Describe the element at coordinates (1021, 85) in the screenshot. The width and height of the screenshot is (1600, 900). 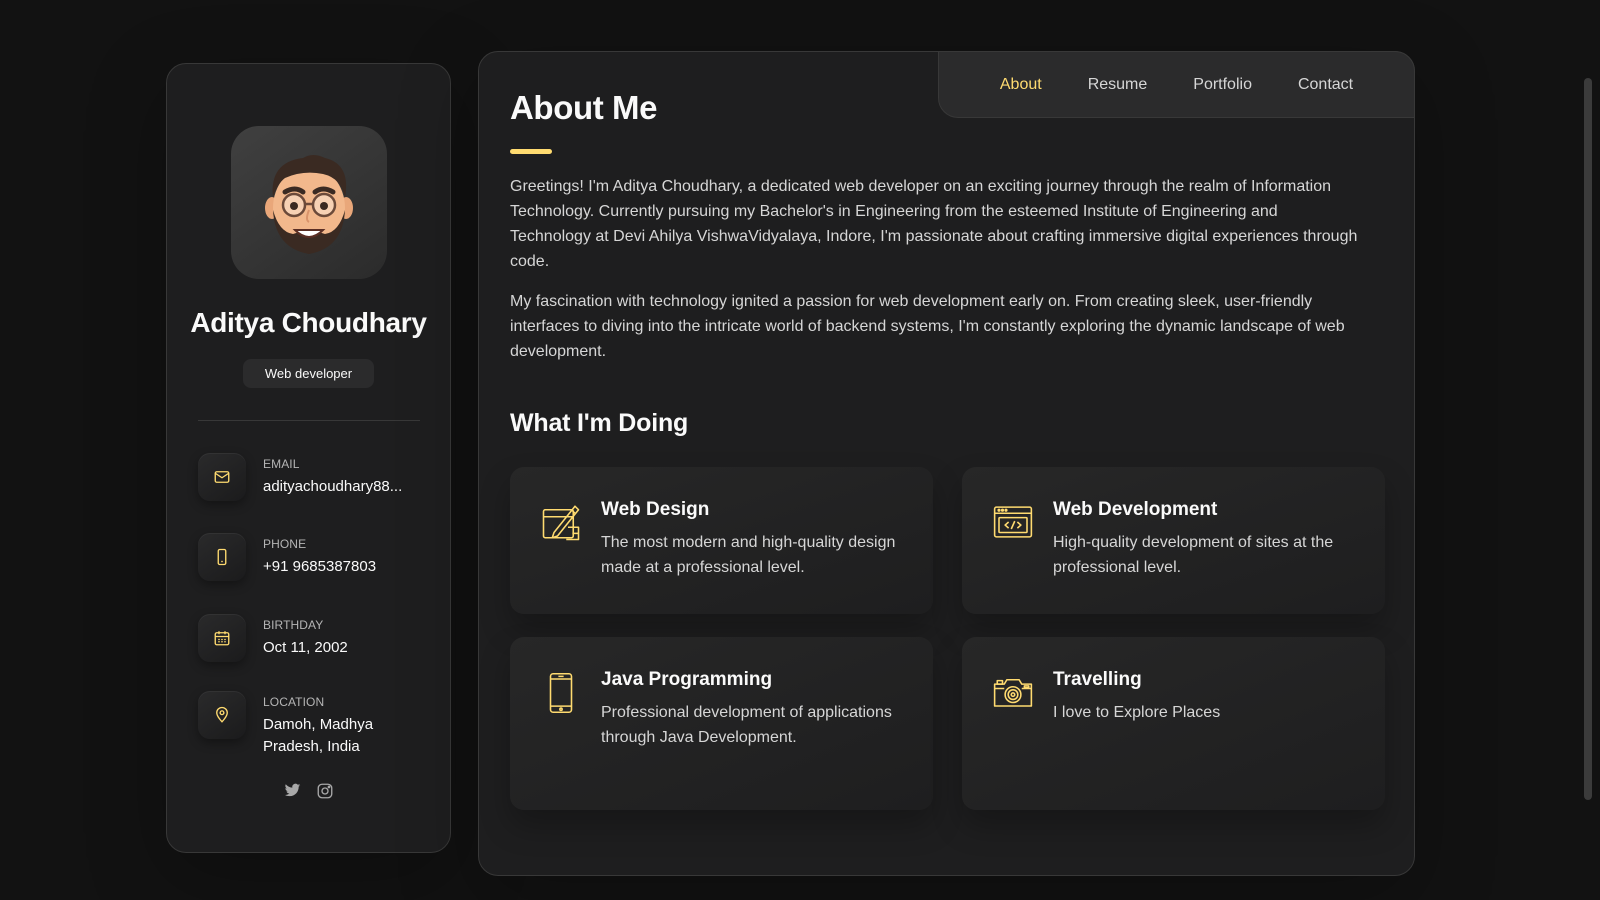
I see `nav-about: About` at that location.